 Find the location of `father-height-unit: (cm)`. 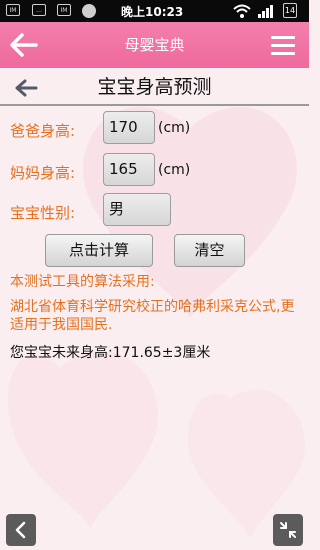

father-height-unit: (cm) is located at coordinates (174, 128).